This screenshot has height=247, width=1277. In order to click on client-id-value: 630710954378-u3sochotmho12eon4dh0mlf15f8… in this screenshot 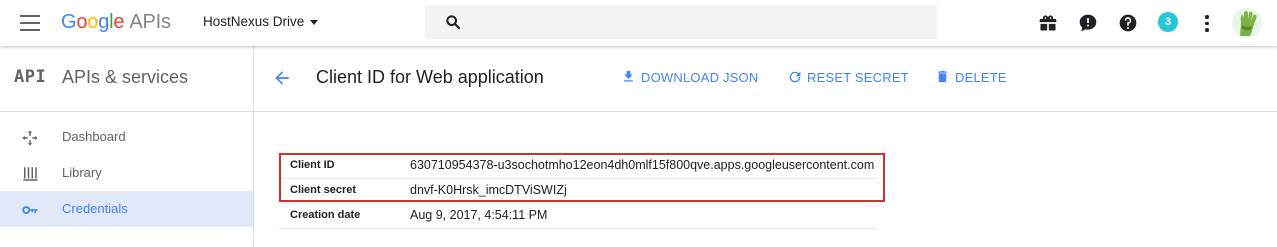, I will do `click(642, 165)`.